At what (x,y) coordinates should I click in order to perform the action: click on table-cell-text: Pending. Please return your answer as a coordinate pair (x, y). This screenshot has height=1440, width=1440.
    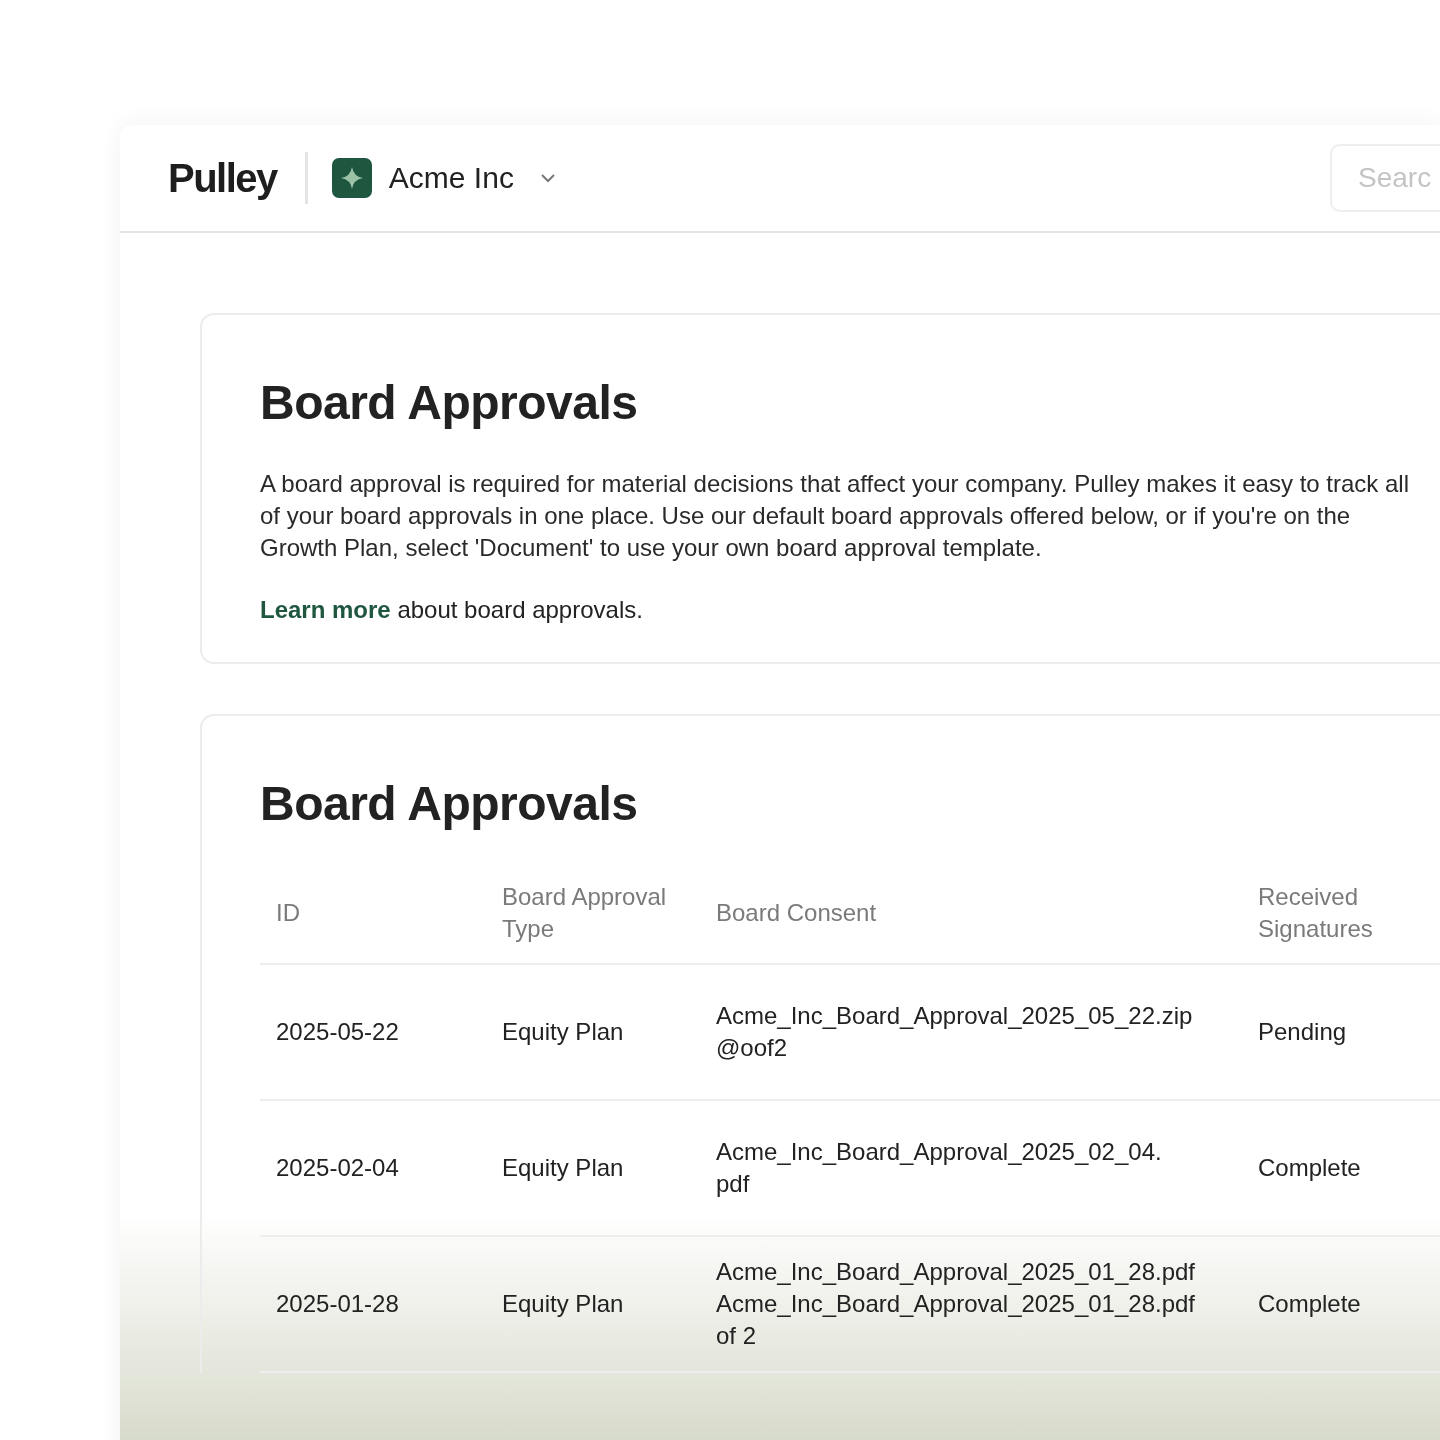
    Looking at the image, I should click on (1302, 1032).